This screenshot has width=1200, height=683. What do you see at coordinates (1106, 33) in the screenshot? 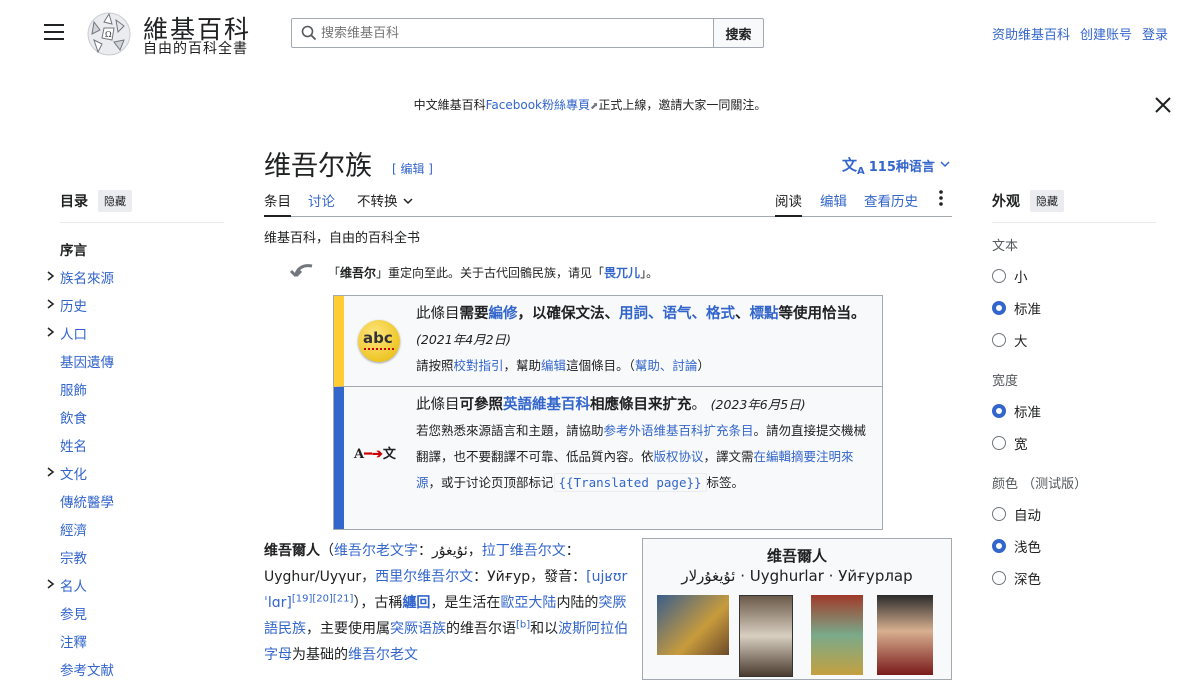
I see `create-account-link: 创建账号` at bounding box center [1106, 33].